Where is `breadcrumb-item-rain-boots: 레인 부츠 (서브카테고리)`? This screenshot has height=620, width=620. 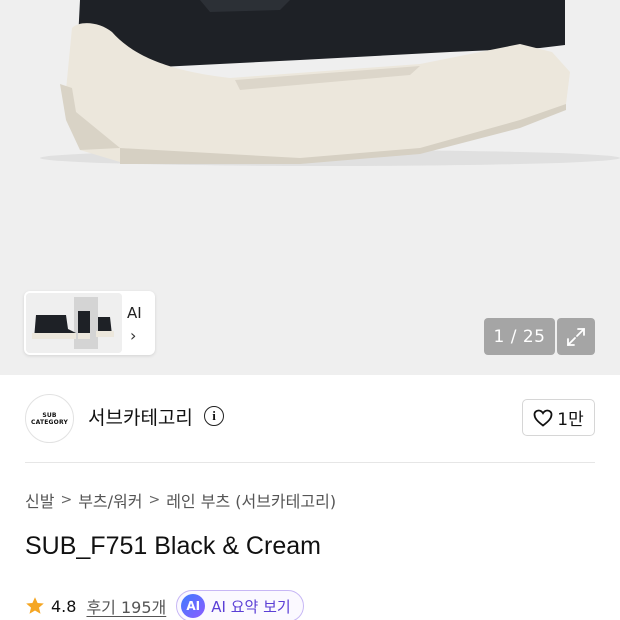
breadcrumb-item-rain-boots: 레인 부츠 (서브카테고리) is located at coordinates (251, 500).